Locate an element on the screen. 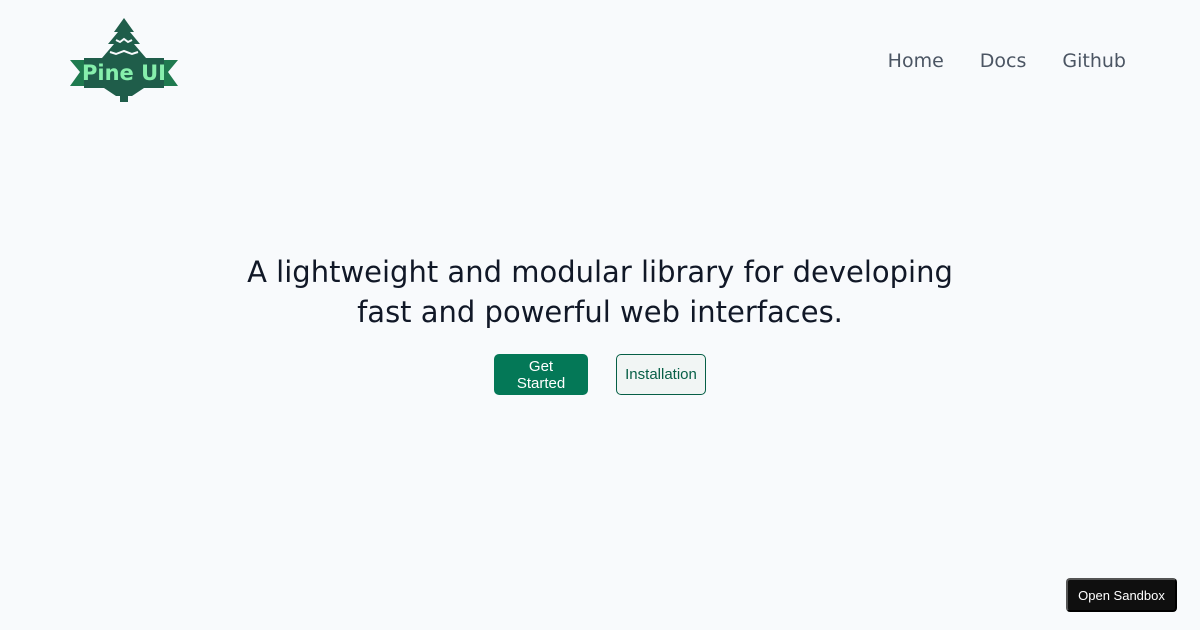 The height and width of the screenshot is (630, 1200). nav-docs-link: Docs is located at coordinates (1003, 61).